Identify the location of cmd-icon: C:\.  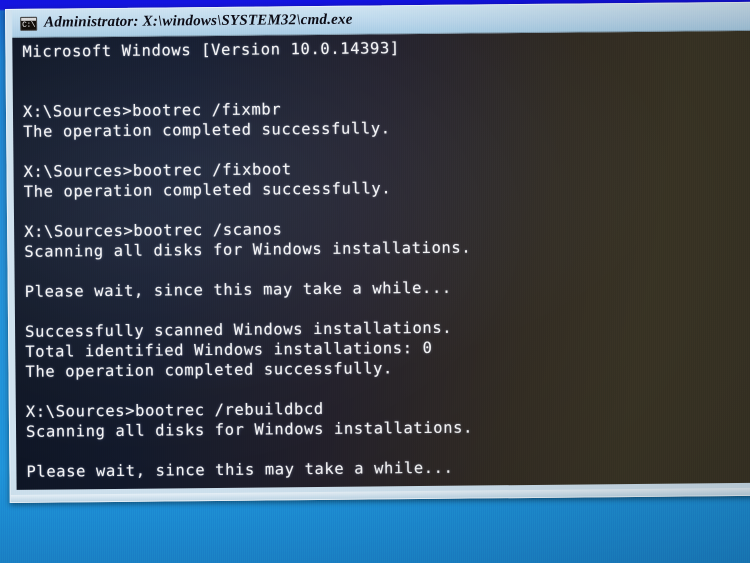
(29, 23).